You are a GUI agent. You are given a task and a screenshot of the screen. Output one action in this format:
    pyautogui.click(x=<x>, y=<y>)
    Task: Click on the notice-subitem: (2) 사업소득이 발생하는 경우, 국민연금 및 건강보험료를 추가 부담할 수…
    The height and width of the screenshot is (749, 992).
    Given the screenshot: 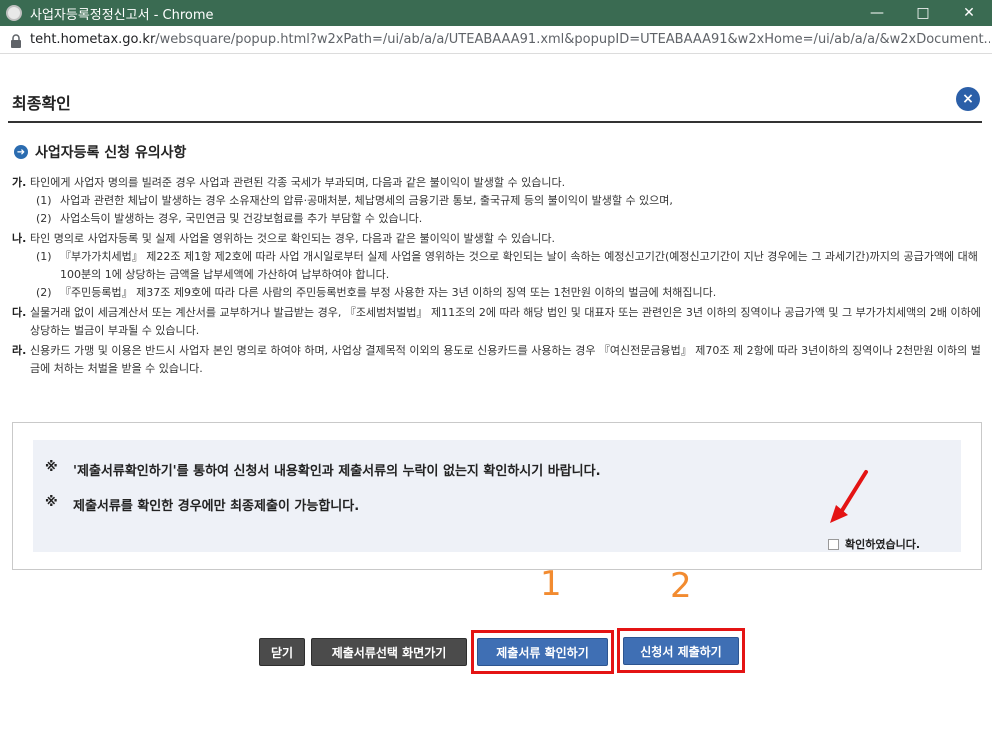 What is the action you would take?
    pyautogui.click(x=229, y=218)
    